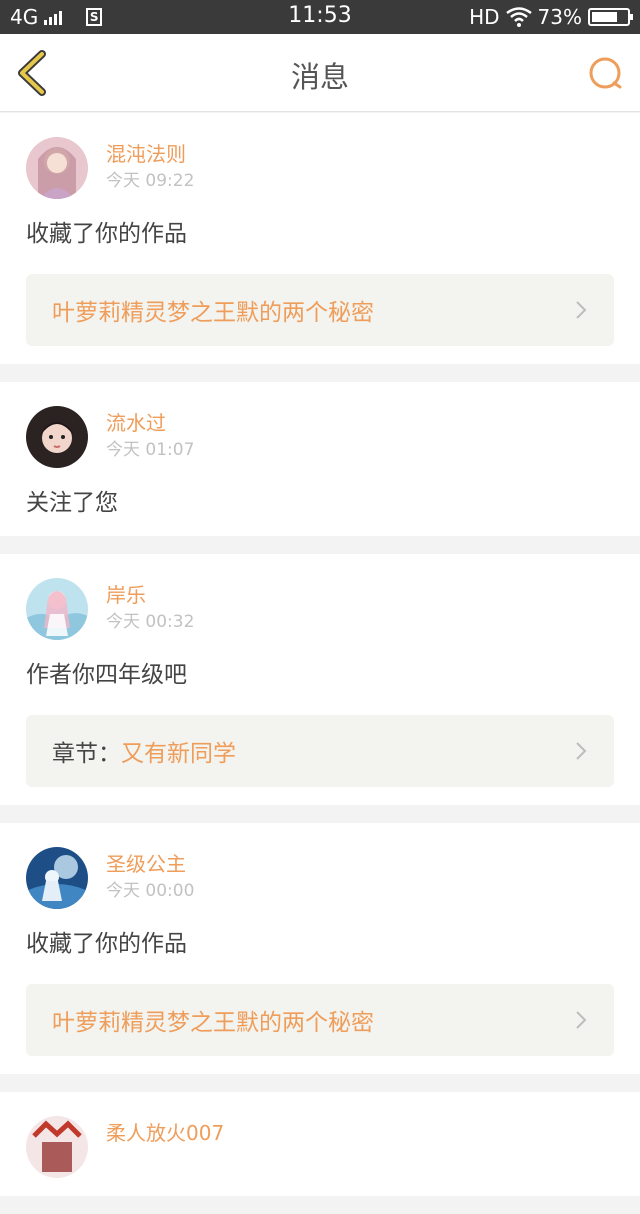 The height and width of the screenshot is (1214, 640). I want to click on username: 柔人放火007, so click(165, 1133).